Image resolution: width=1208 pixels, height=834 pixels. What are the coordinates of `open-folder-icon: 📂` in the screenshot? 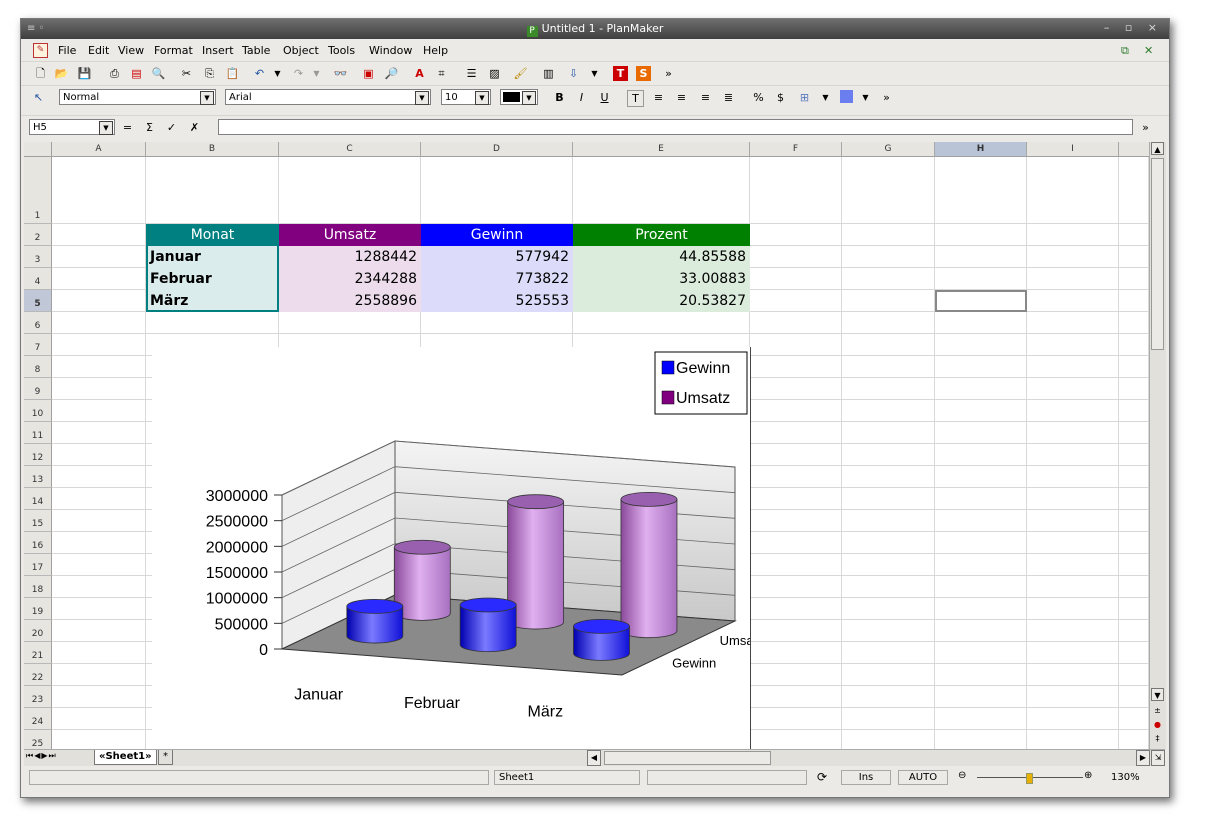 It's located at (61, 73).